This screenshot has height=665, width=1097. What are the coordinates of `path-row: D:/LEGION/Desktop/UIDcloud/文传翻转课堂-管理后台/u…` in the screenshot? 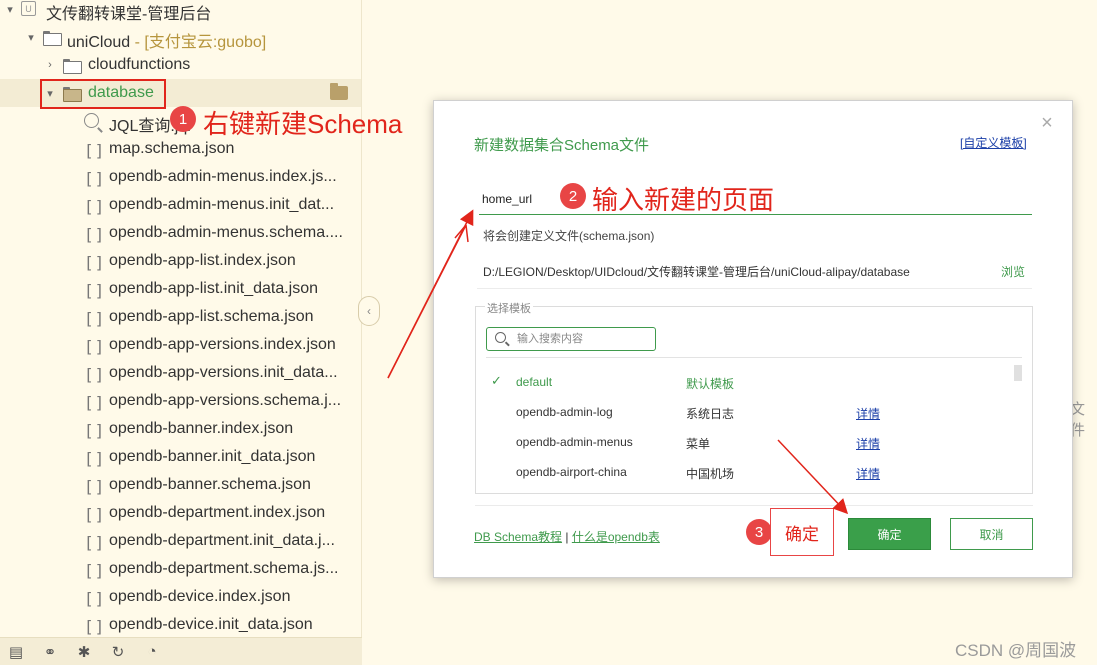 It's located at (754, 270).